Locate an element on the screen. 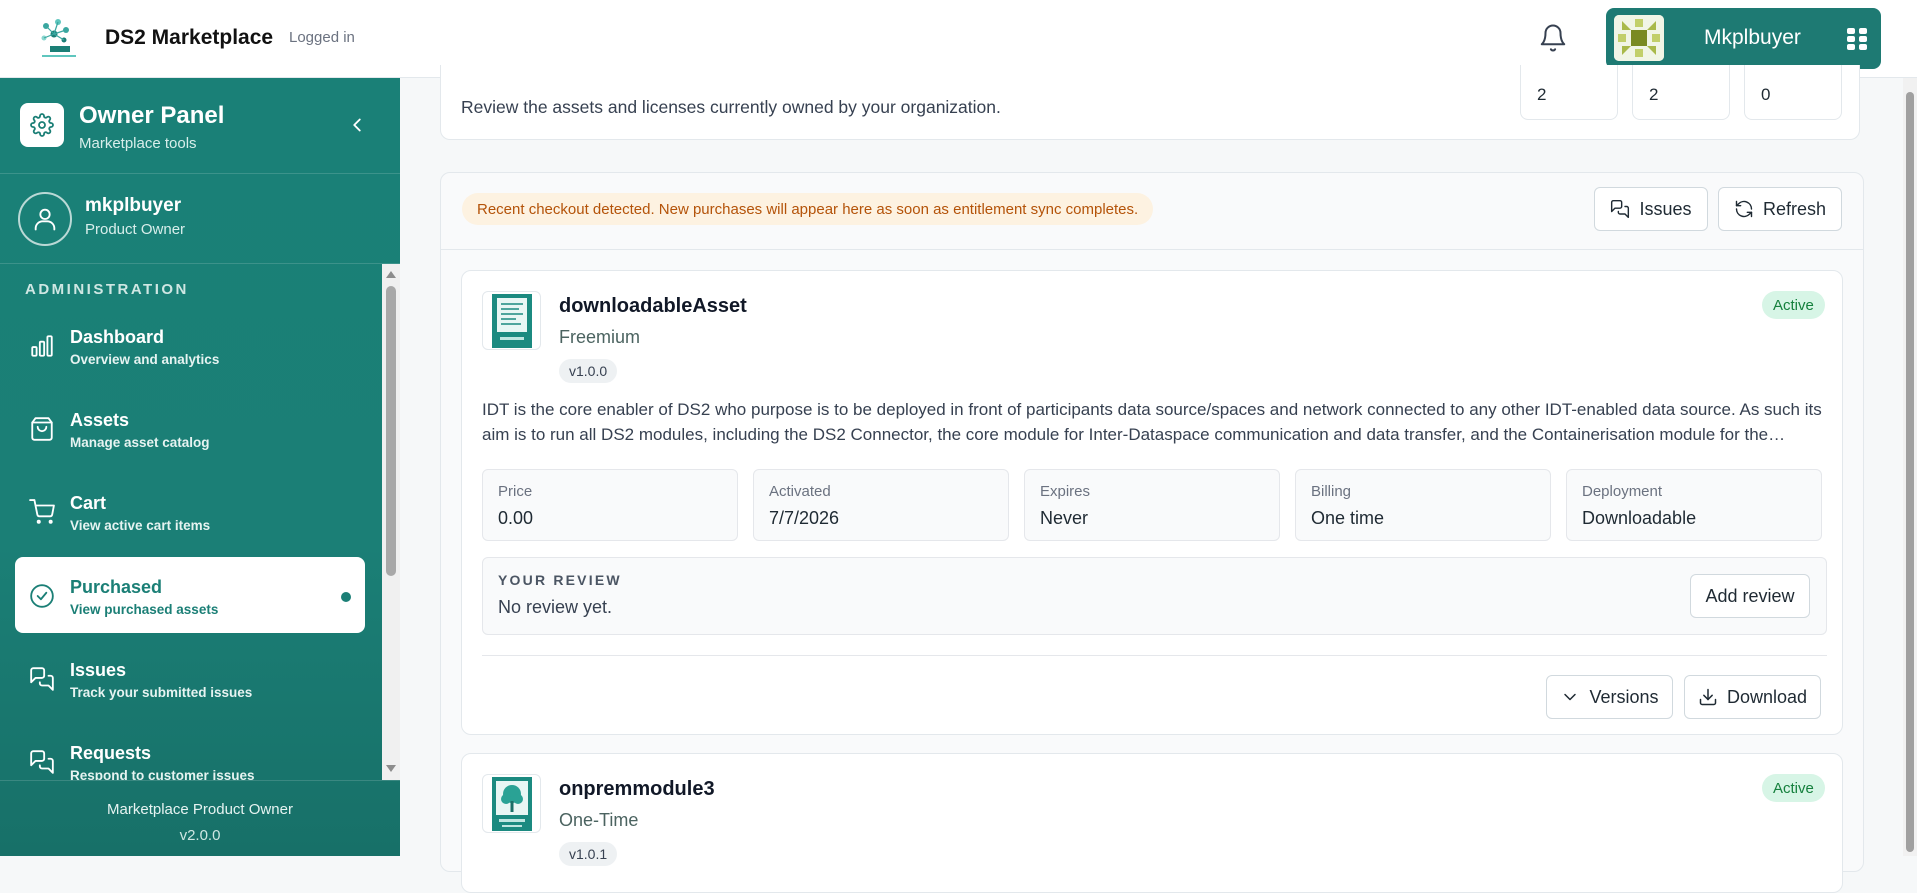 Image resolution: width=1917 pixels, height=893 pixels. scroll-down-arrow-icon is located at coordinates (391, 768).